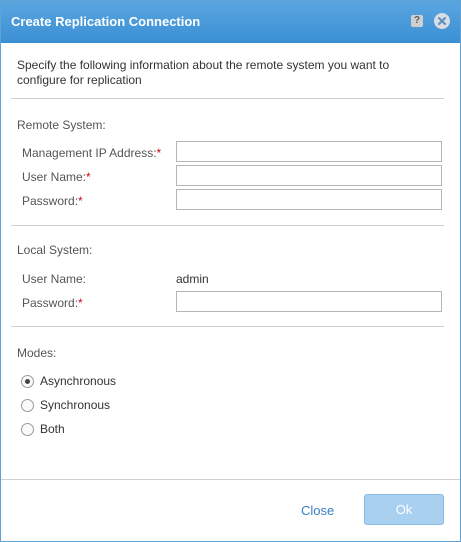 The image size is (461, 542). I want to click on mode-option-label: Synchronous, so click(75, 405).